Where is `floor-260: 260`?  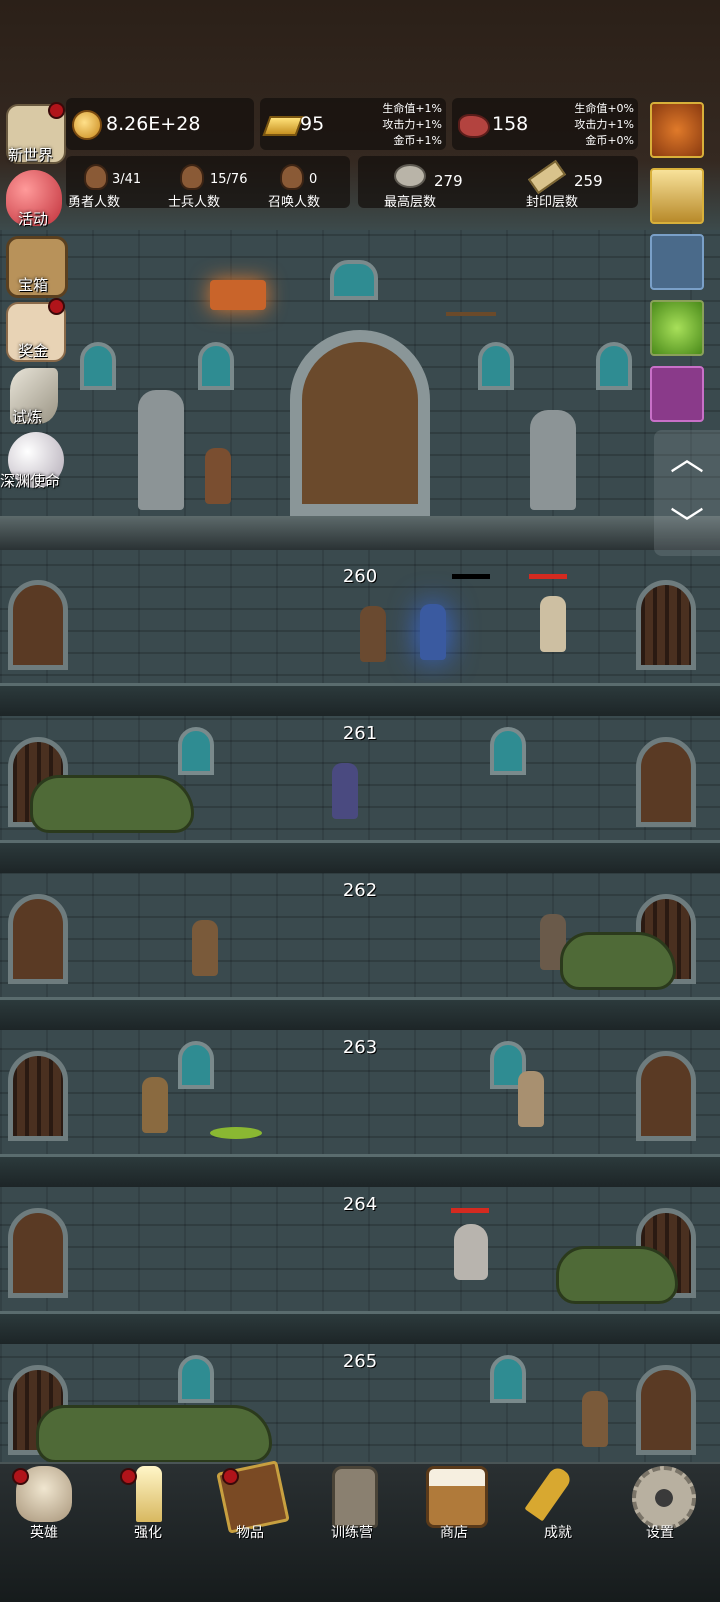 floor-260: 260 is located at coordinates (360, 636).